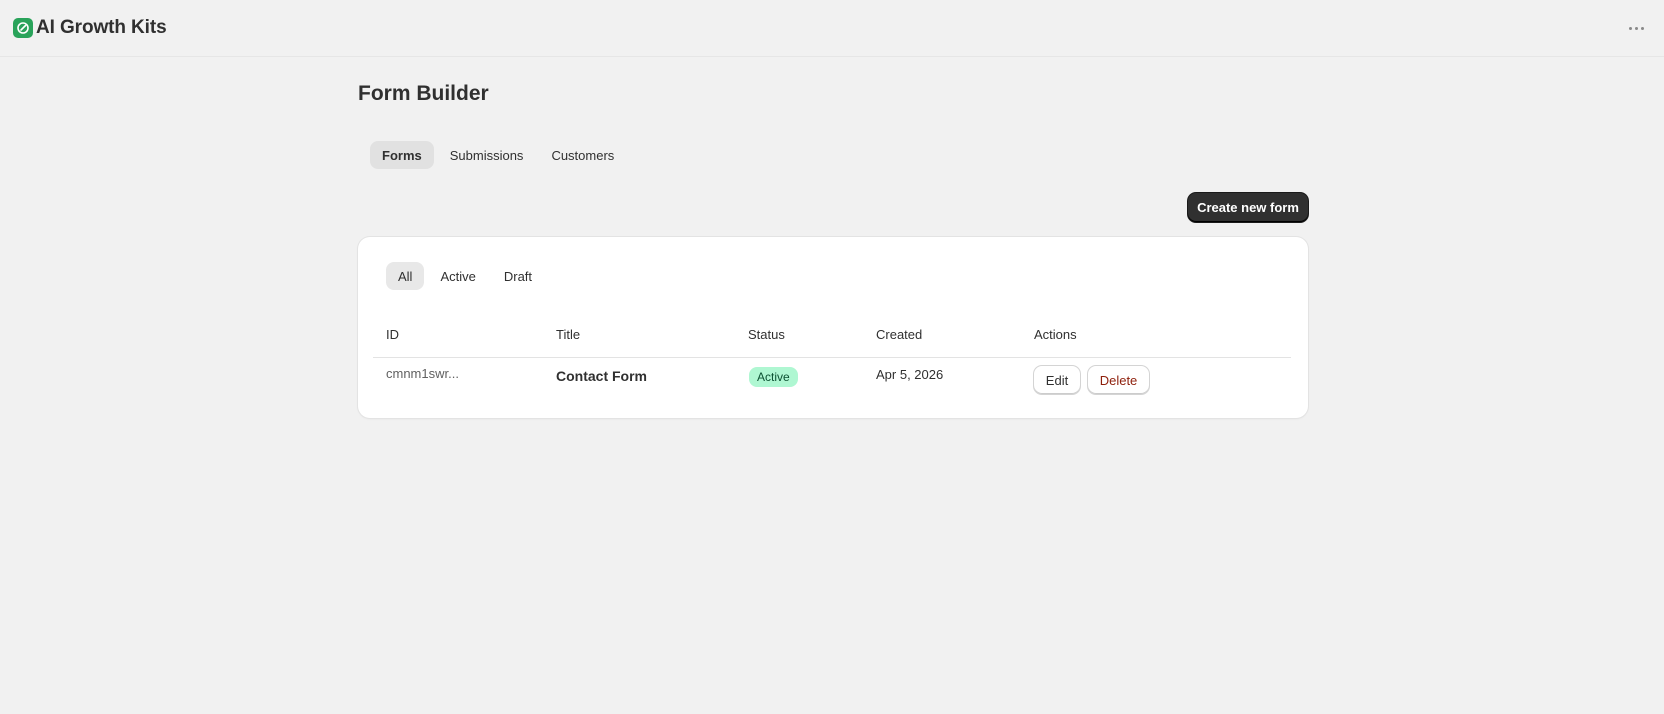 This screenshot has height=714, width=1664. What do you see at coordinates (773, 377) in the screenshot?
I see `status-badge: Active` at bounding box center [773, 377].